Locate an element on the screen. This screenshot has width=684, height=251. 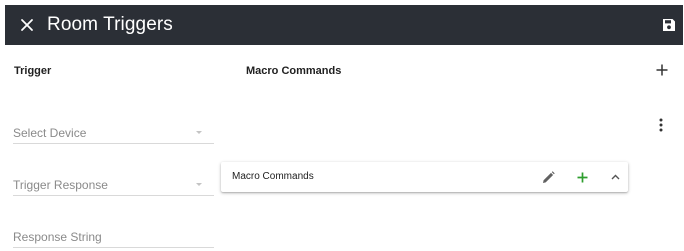
pencil-icon is located at coordinates (548, 176).